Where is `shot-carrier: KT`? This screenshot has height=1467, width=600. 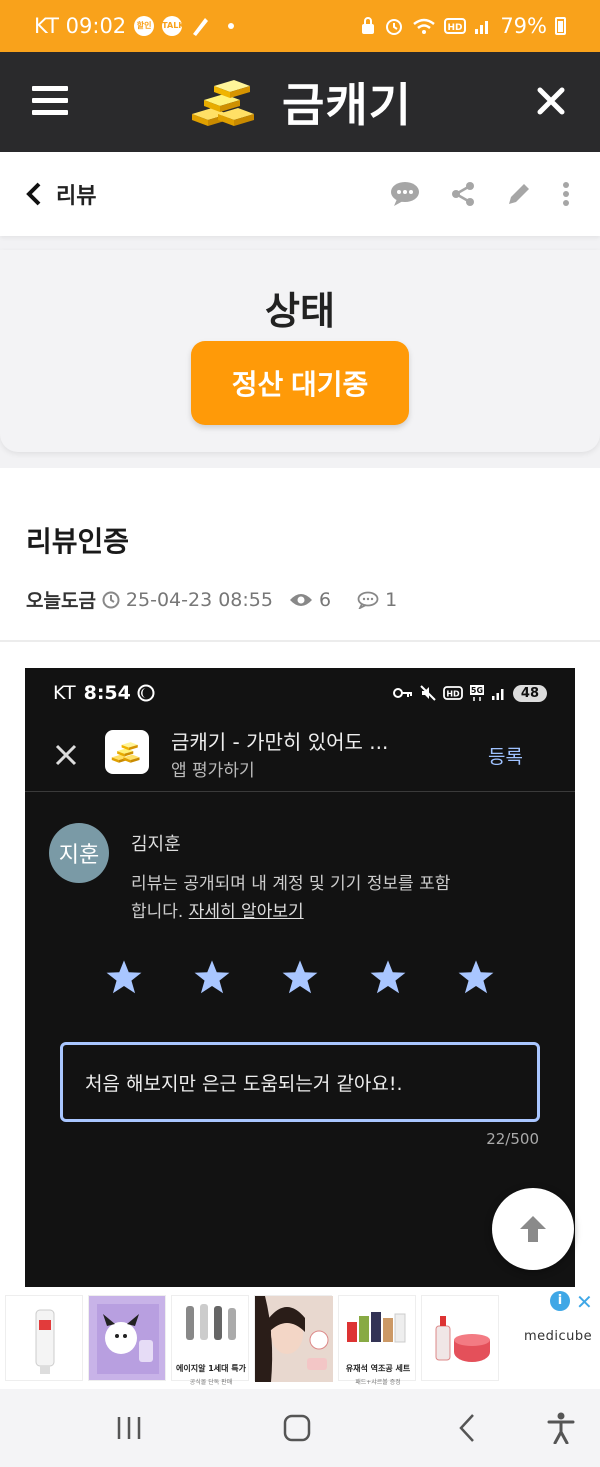 shot-carrier: KT is located at coordinates (64, 693).